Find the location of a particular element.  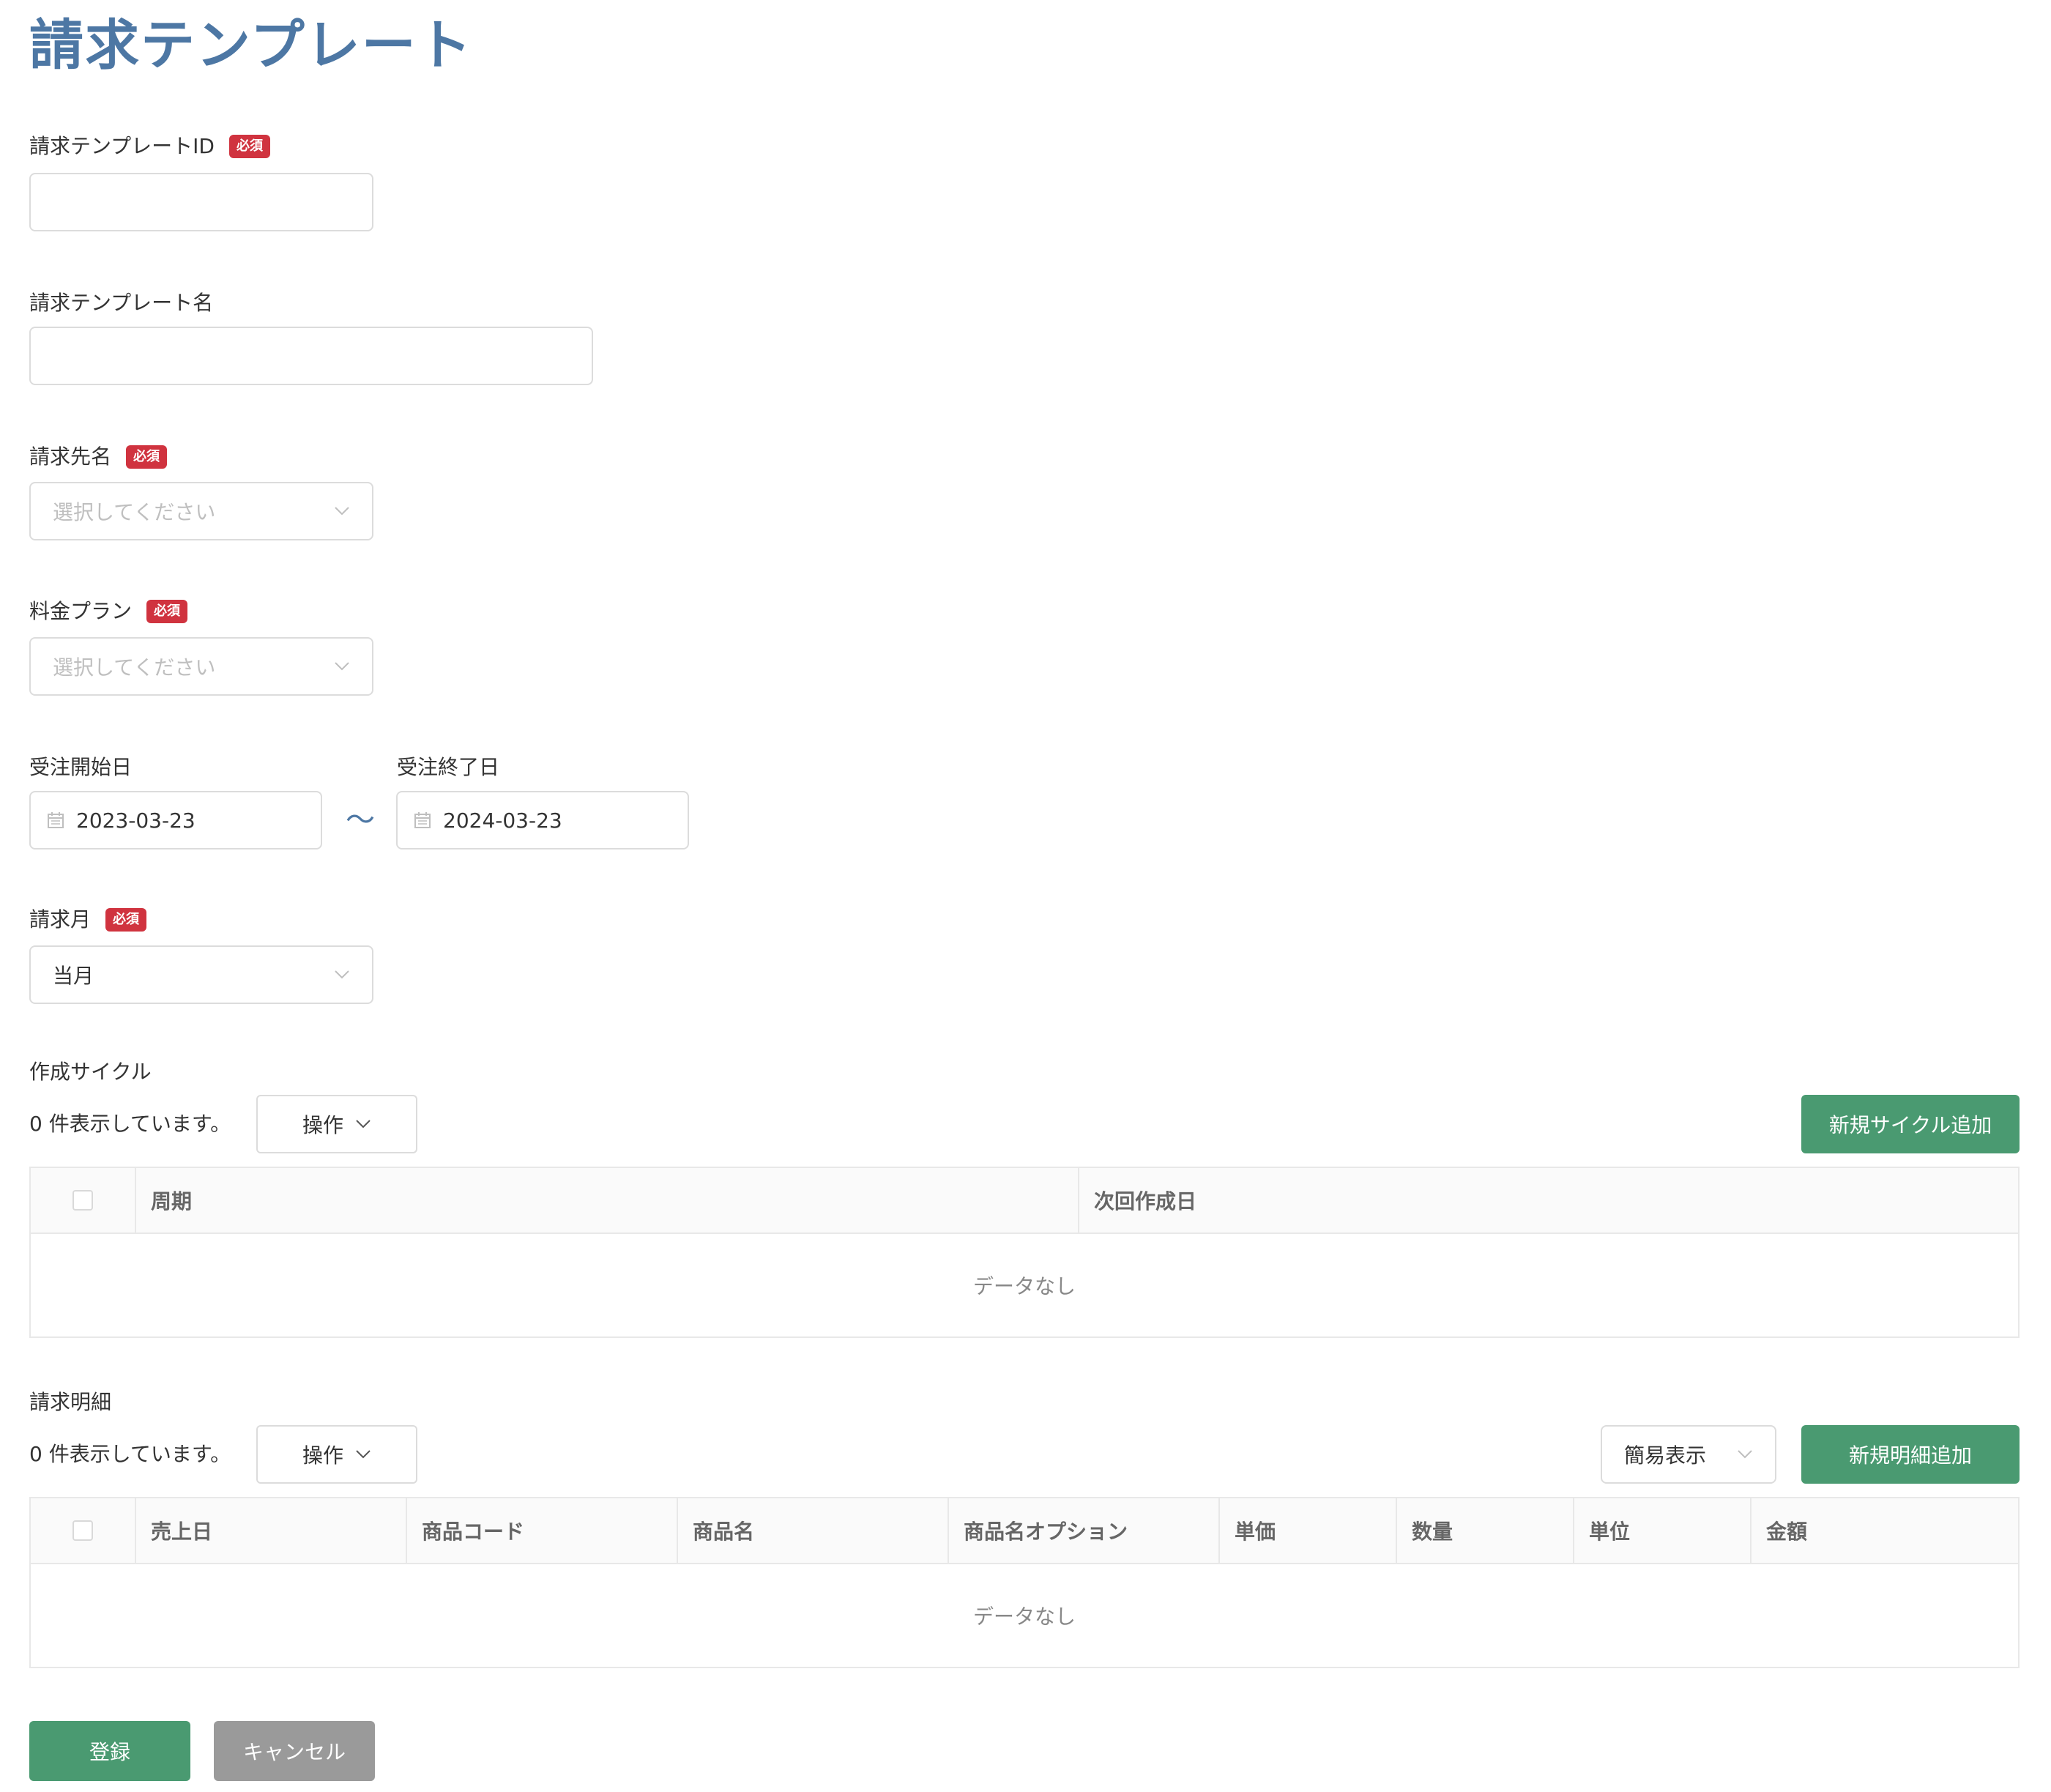

cycle-operation-dropdown: 操作 is located at coordinates (336, 1124).